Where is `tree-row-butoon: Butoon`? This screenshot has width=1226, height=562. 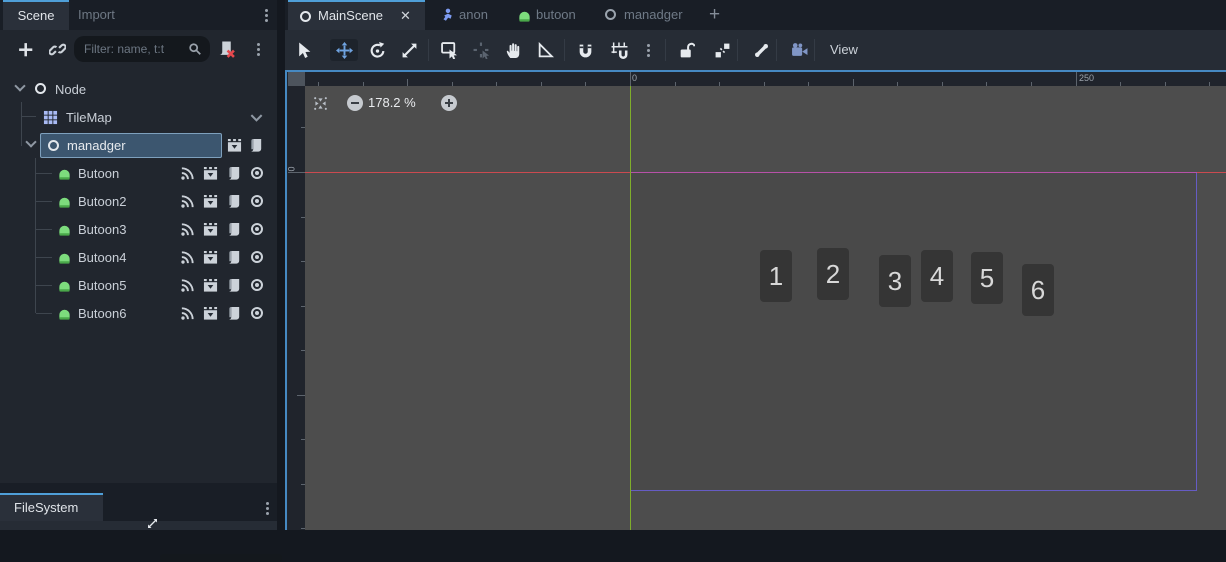
tree-row-butoon: Butoon is located at coordinates (138, 173).